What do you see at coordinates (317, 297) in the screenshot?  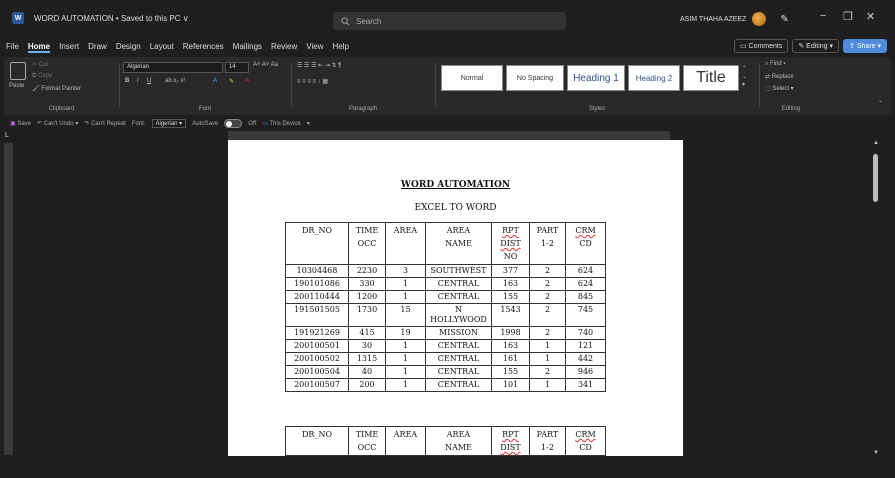 I see `table-cell: 200110444` at bounding box center [317, 297].